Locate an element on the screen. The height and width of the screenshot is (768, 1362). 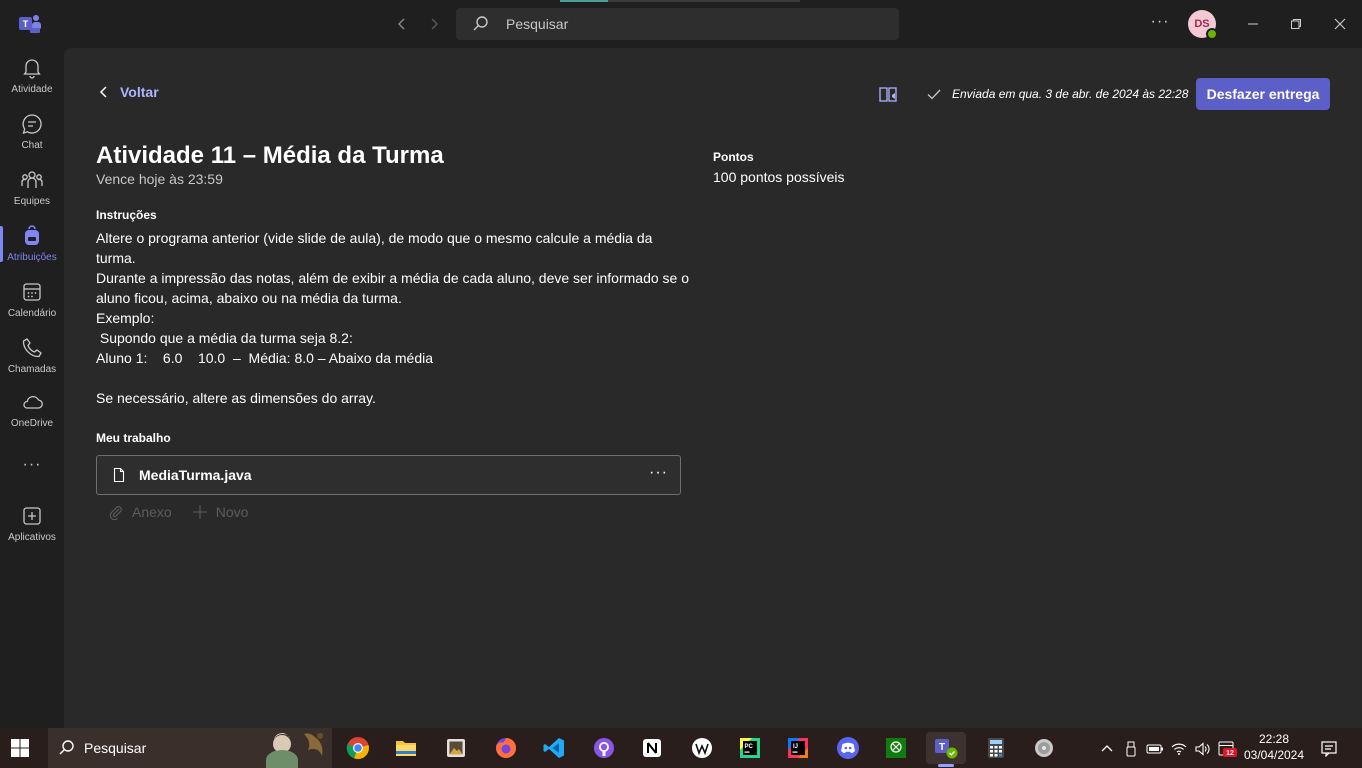
teams-logo-icon: T is located at coordinates (30, 24).